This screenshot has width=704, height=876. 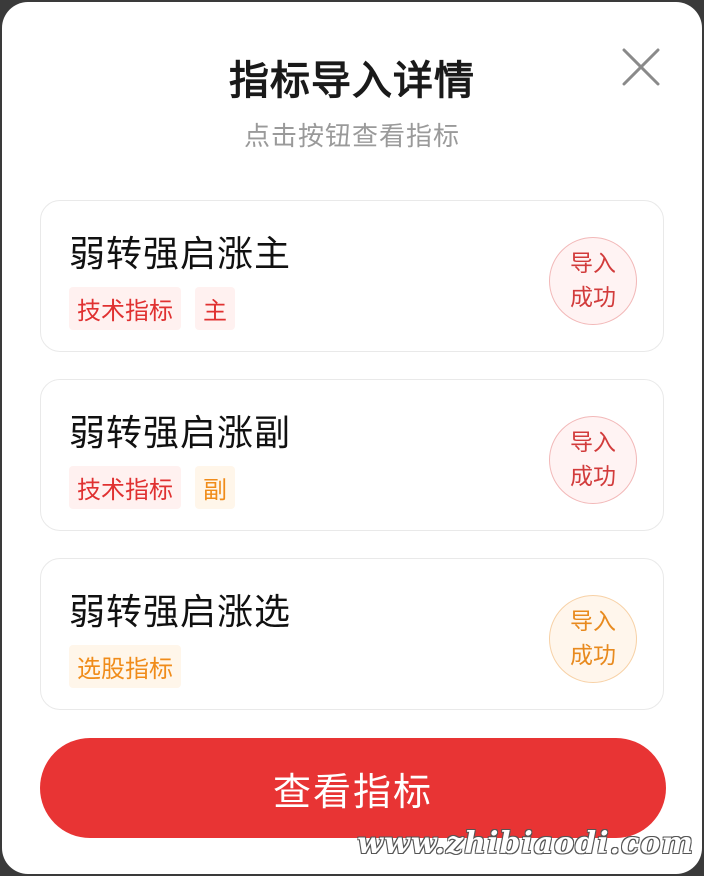 I want to click on dialog-subtitle: 点击按钮查看指标, so click(x=351, y=137).